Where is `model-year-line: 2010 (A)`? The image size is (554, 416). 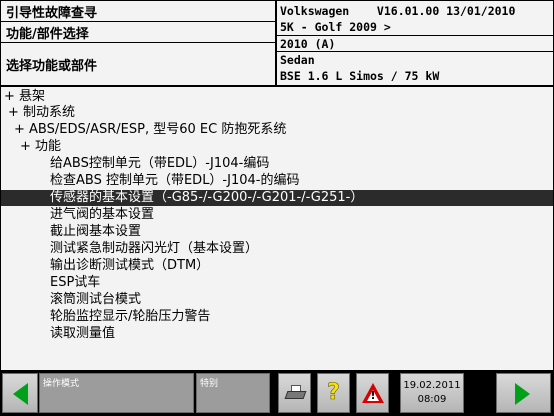
model-year-line: 2010 (A) is located at coordinates (308, 44).